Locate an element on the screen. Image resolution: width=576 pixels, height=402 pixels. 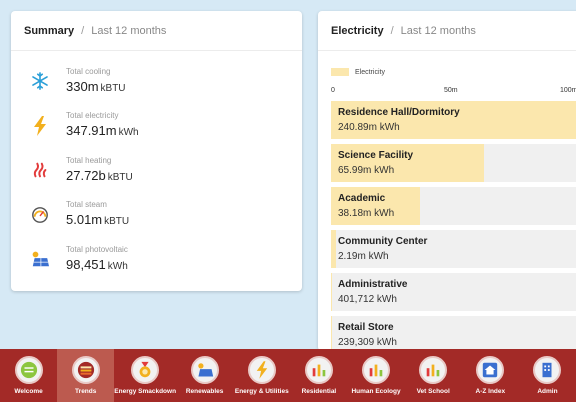
legend-label: Electricity is located at coordinates (370, 72).